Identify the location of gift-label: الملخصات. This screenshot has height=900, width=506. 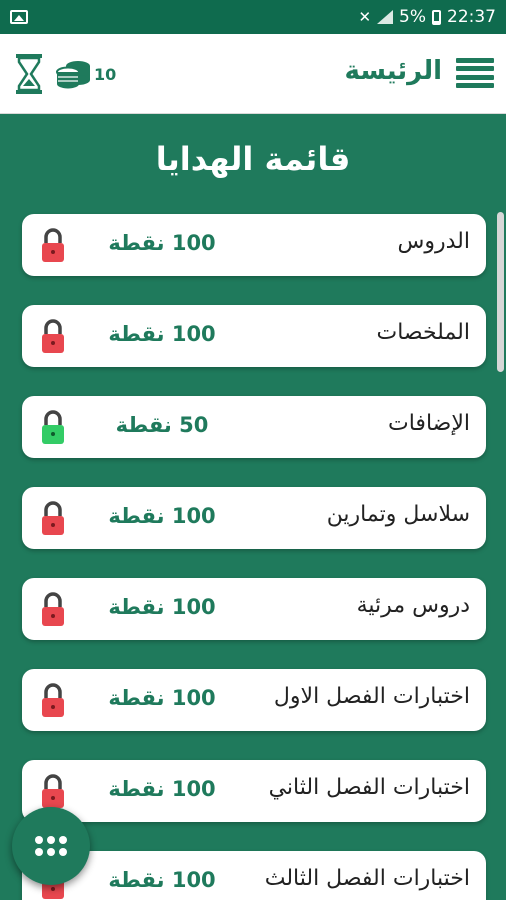
(423, 332).